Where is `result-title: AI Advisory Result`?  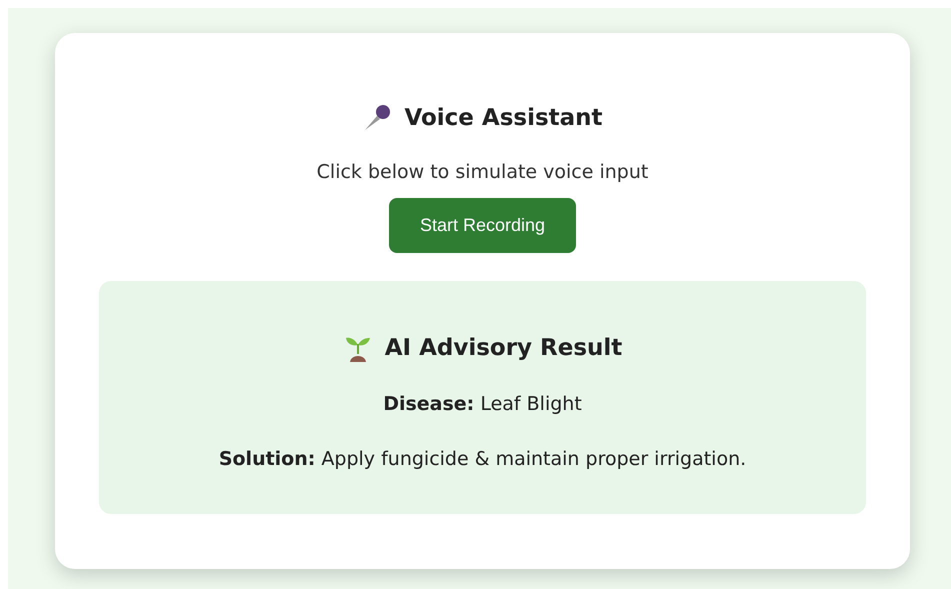
result-title: AI Advisory Result is located at coordinates (503, 348).